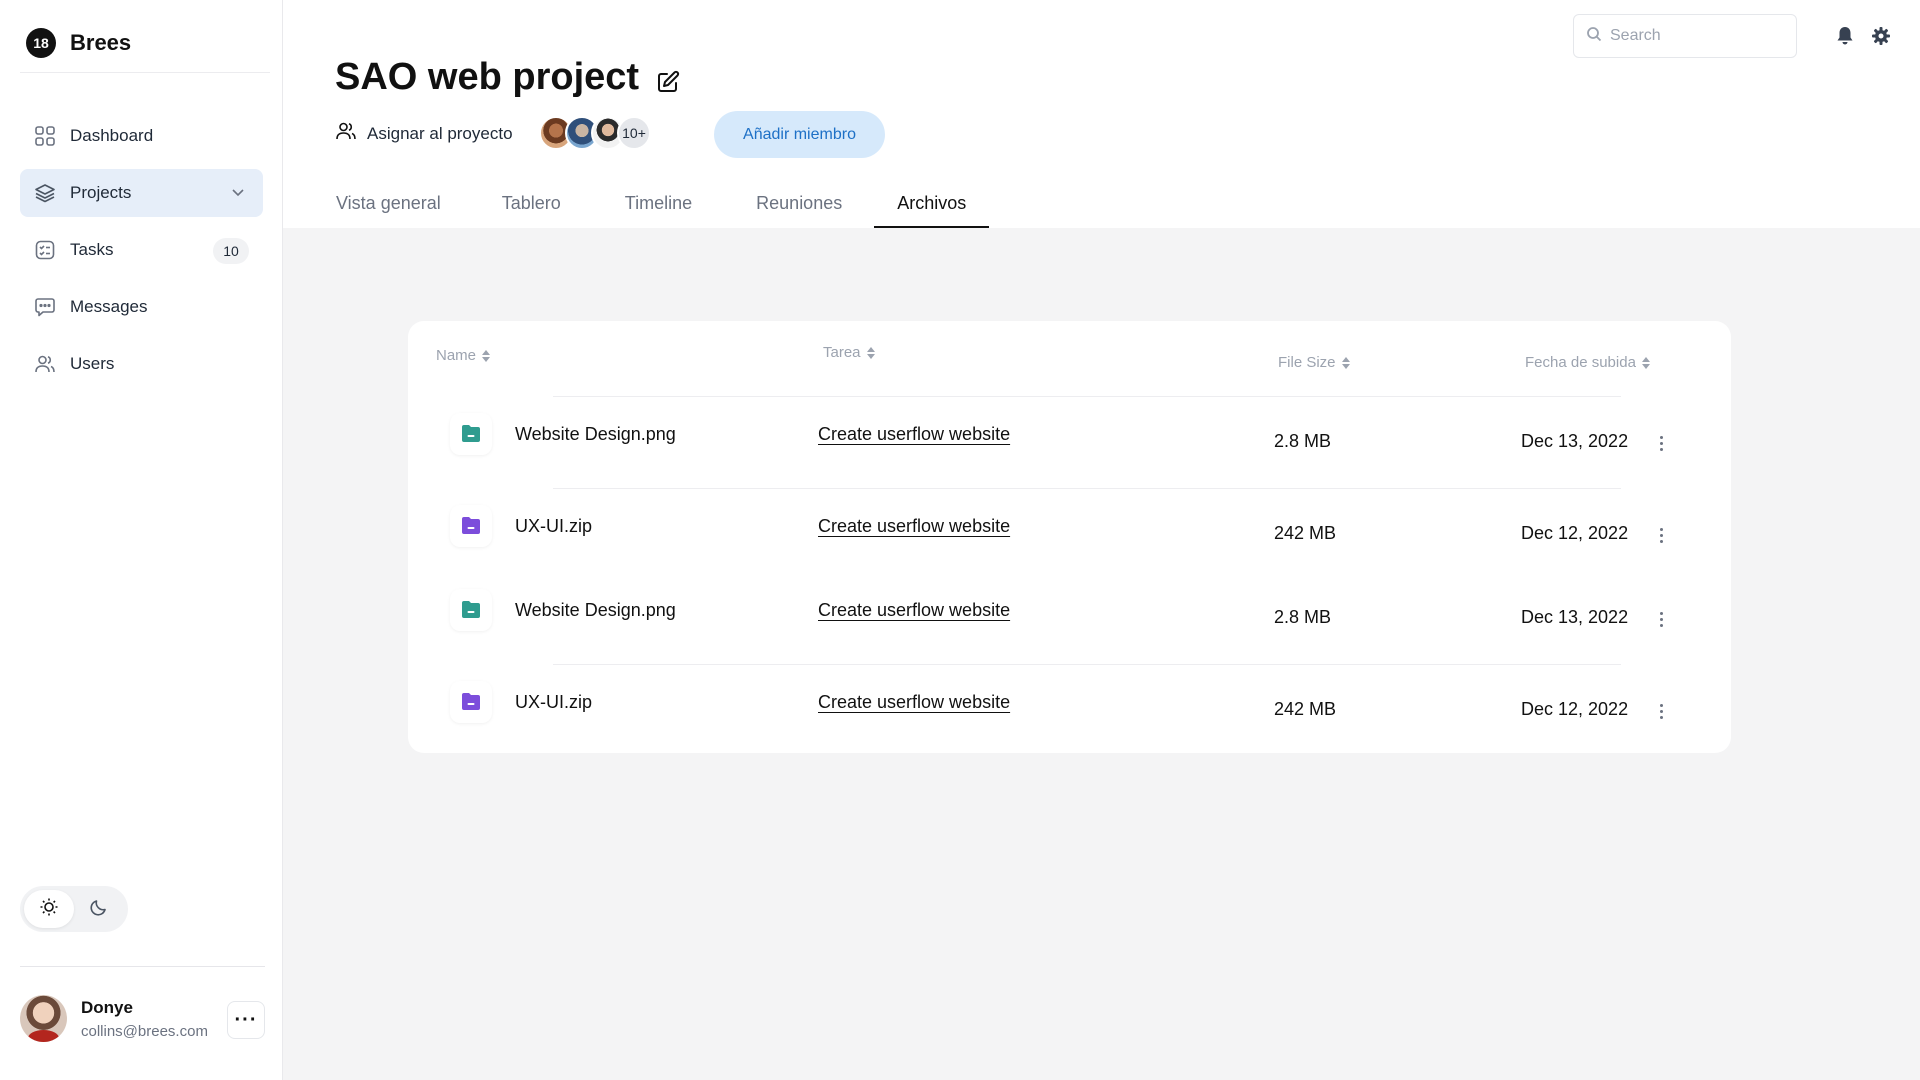  What do you see at coordinates (456, 355) in the screenshot?
I see `column-label: Name` at bounding box center [456, 355].